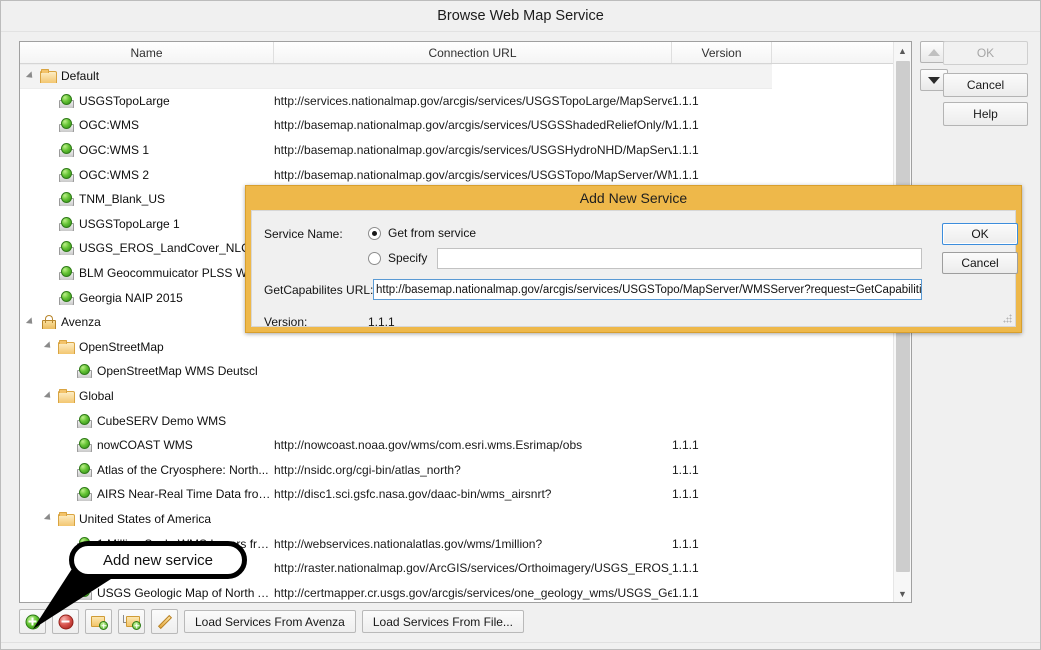  I want to click on row-label: USGS_EROS_LandCover_NLCD, so click(169, 248).